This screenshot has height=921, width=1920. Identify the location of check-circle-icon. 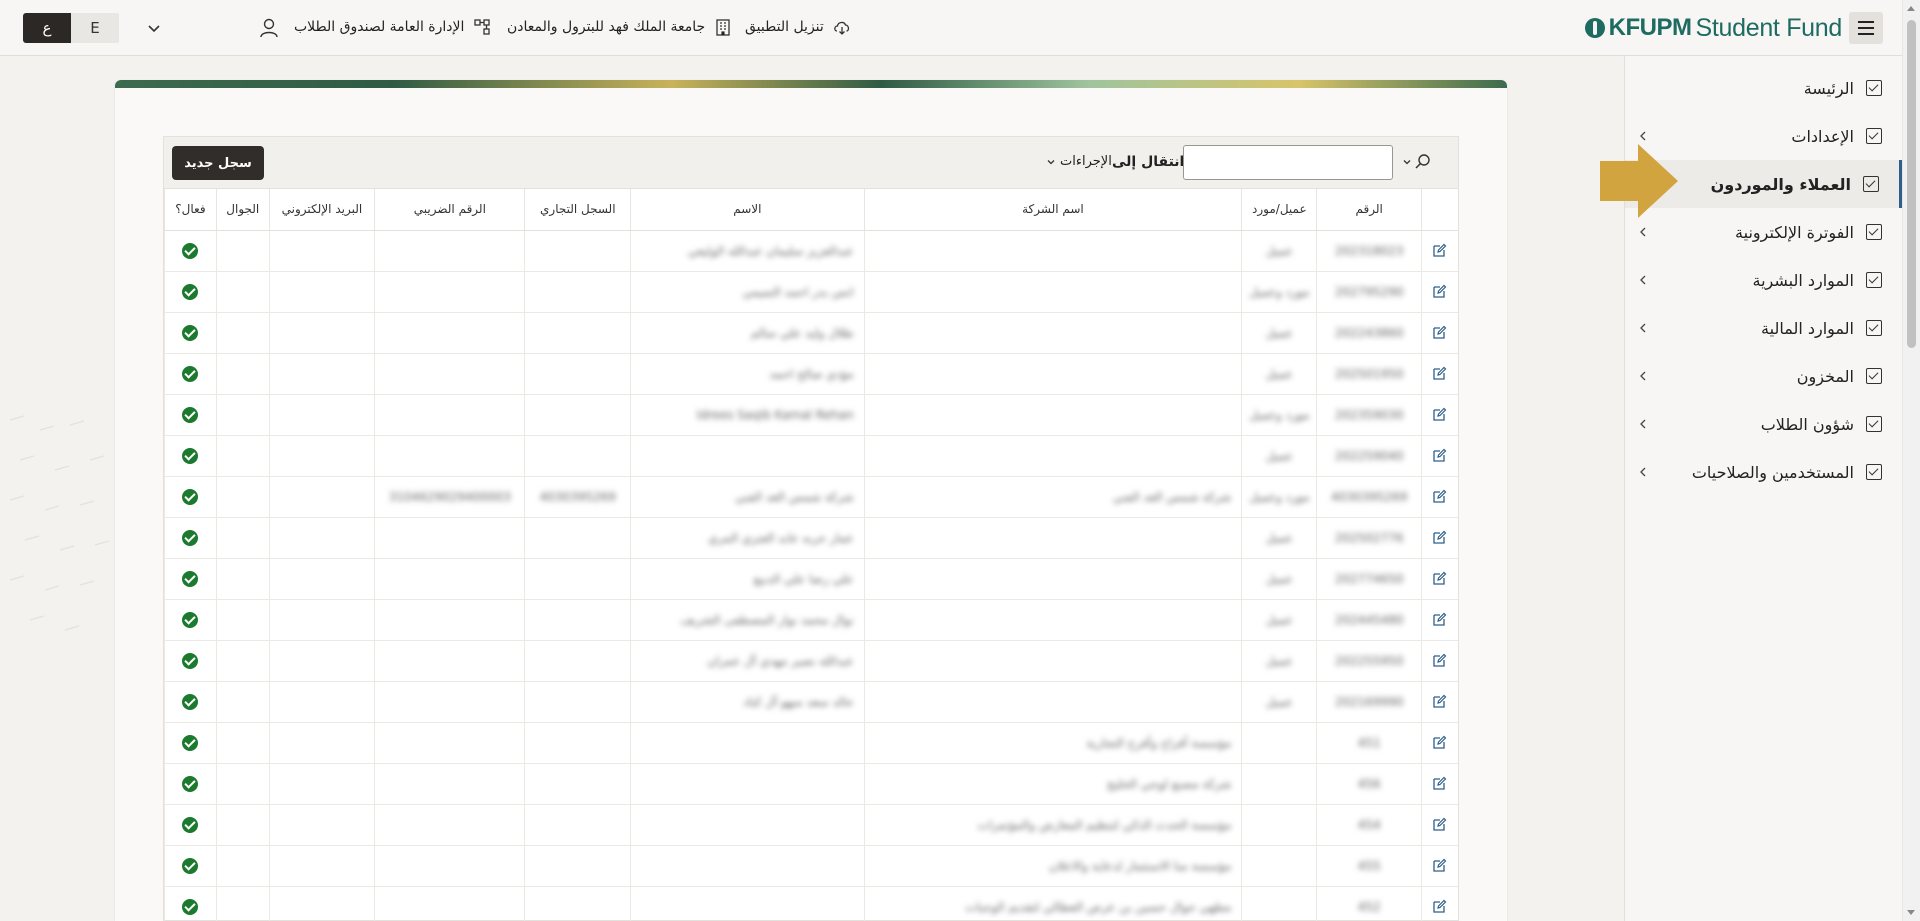
(190, 537).